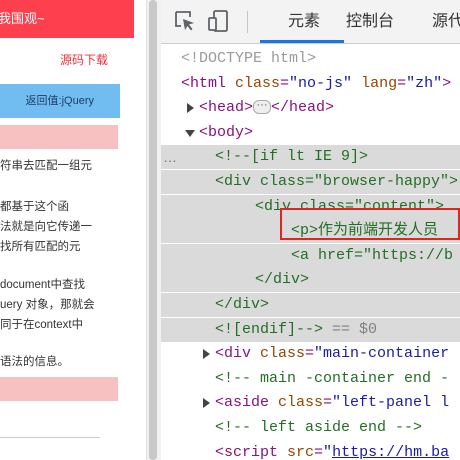 This screenshot has width=460, height=460. Describe the element at coordinates (319, 427) in the screenshot. I see `code-token: <!-- left aside end -->` at that location.